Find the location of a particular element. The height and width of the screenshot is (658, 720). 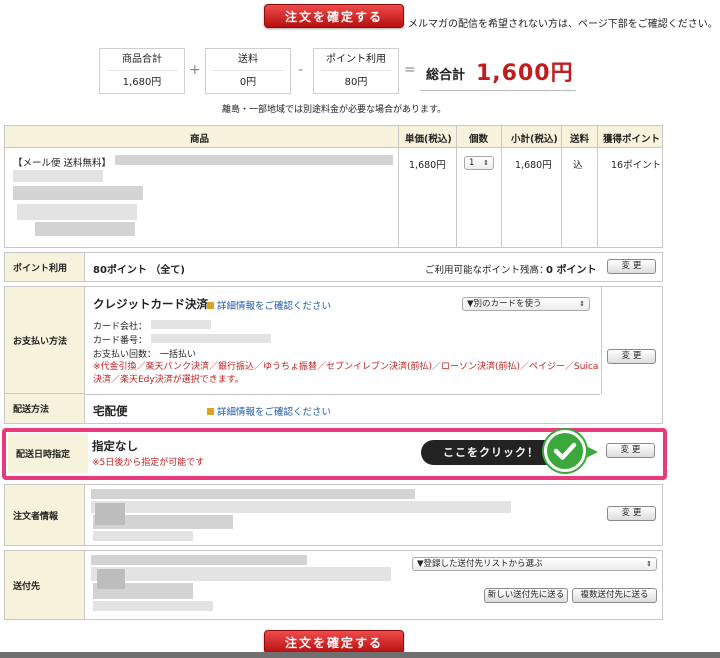

delivery-detail-link: 詳細情報をご確認ください is located at coordinates (269, 411).